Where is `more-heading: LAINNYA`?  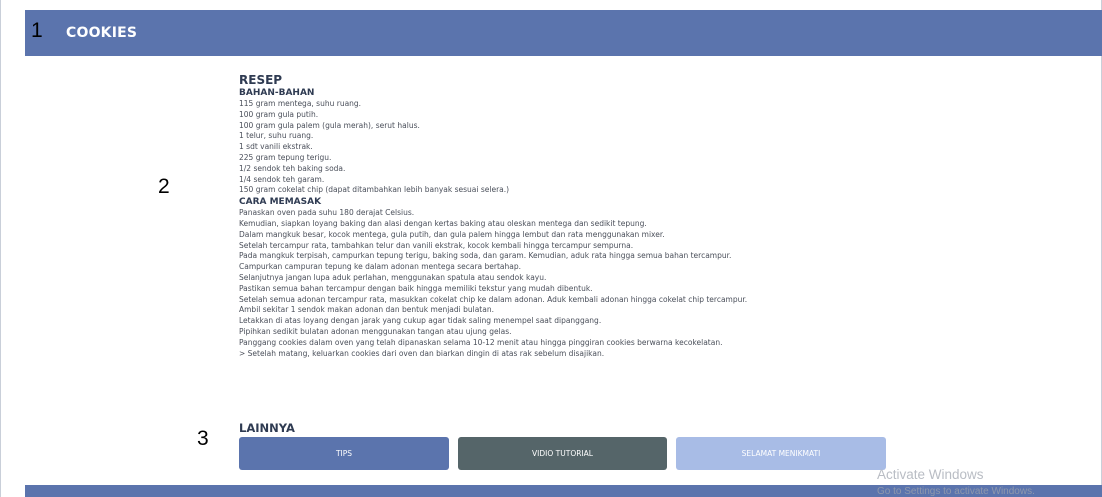
more-heading: LAINNYA is located at coordinates (267, 428).